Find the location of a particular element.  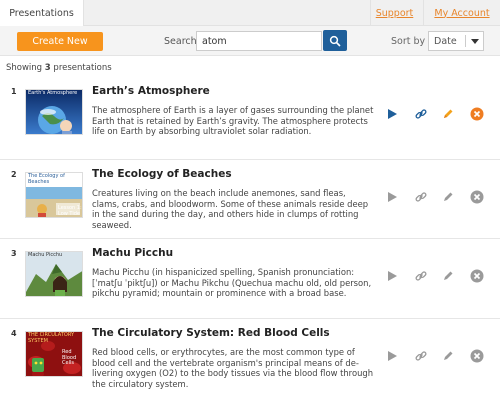

toolbar: Create New Search Sort by Date is located at coordinates (250, 41).